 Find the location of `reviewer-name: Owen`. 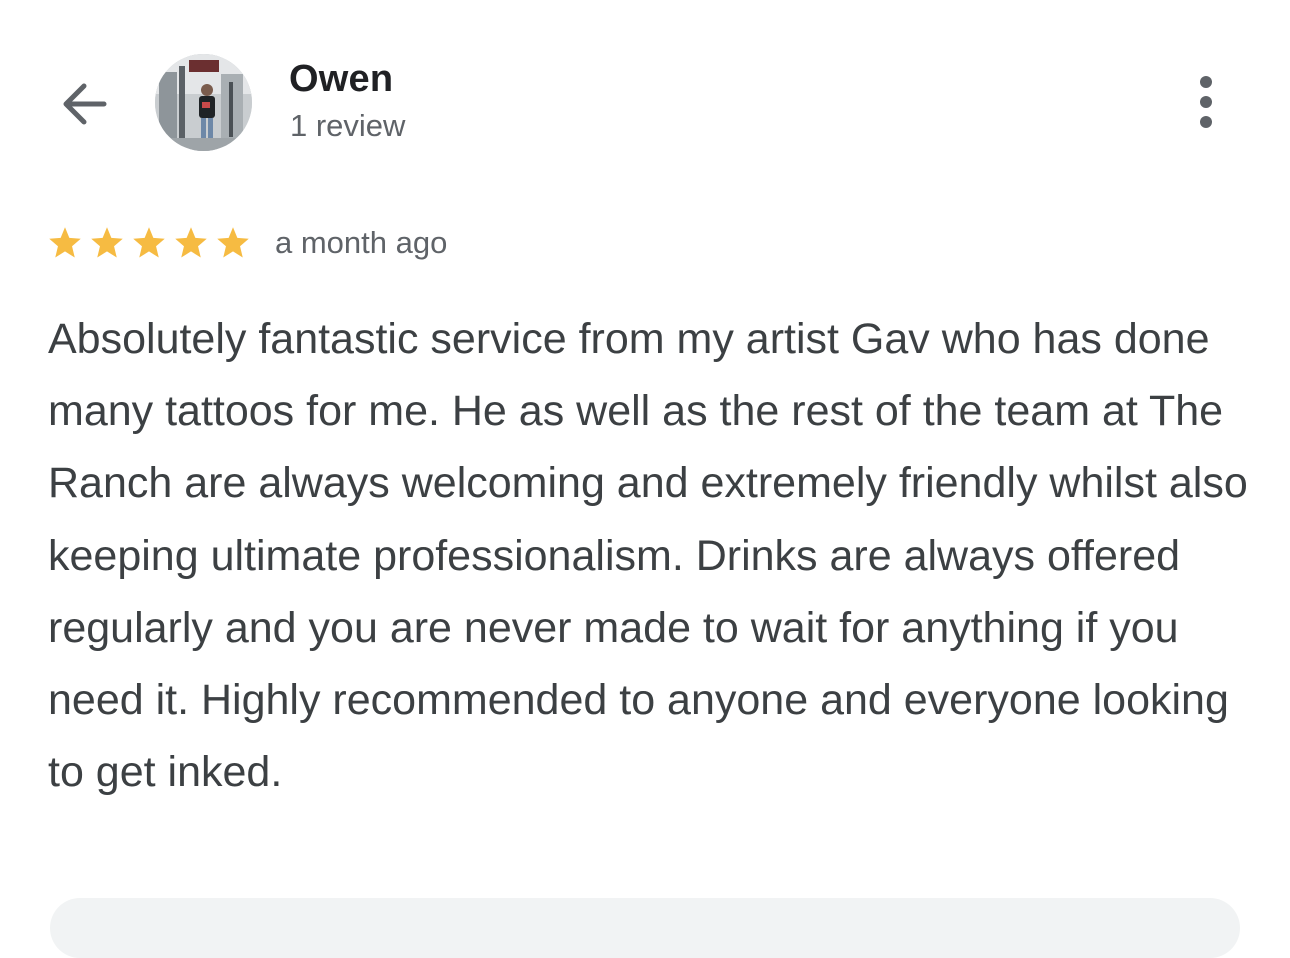

reviewer-name: Owen is located at coordinates (341, 79).